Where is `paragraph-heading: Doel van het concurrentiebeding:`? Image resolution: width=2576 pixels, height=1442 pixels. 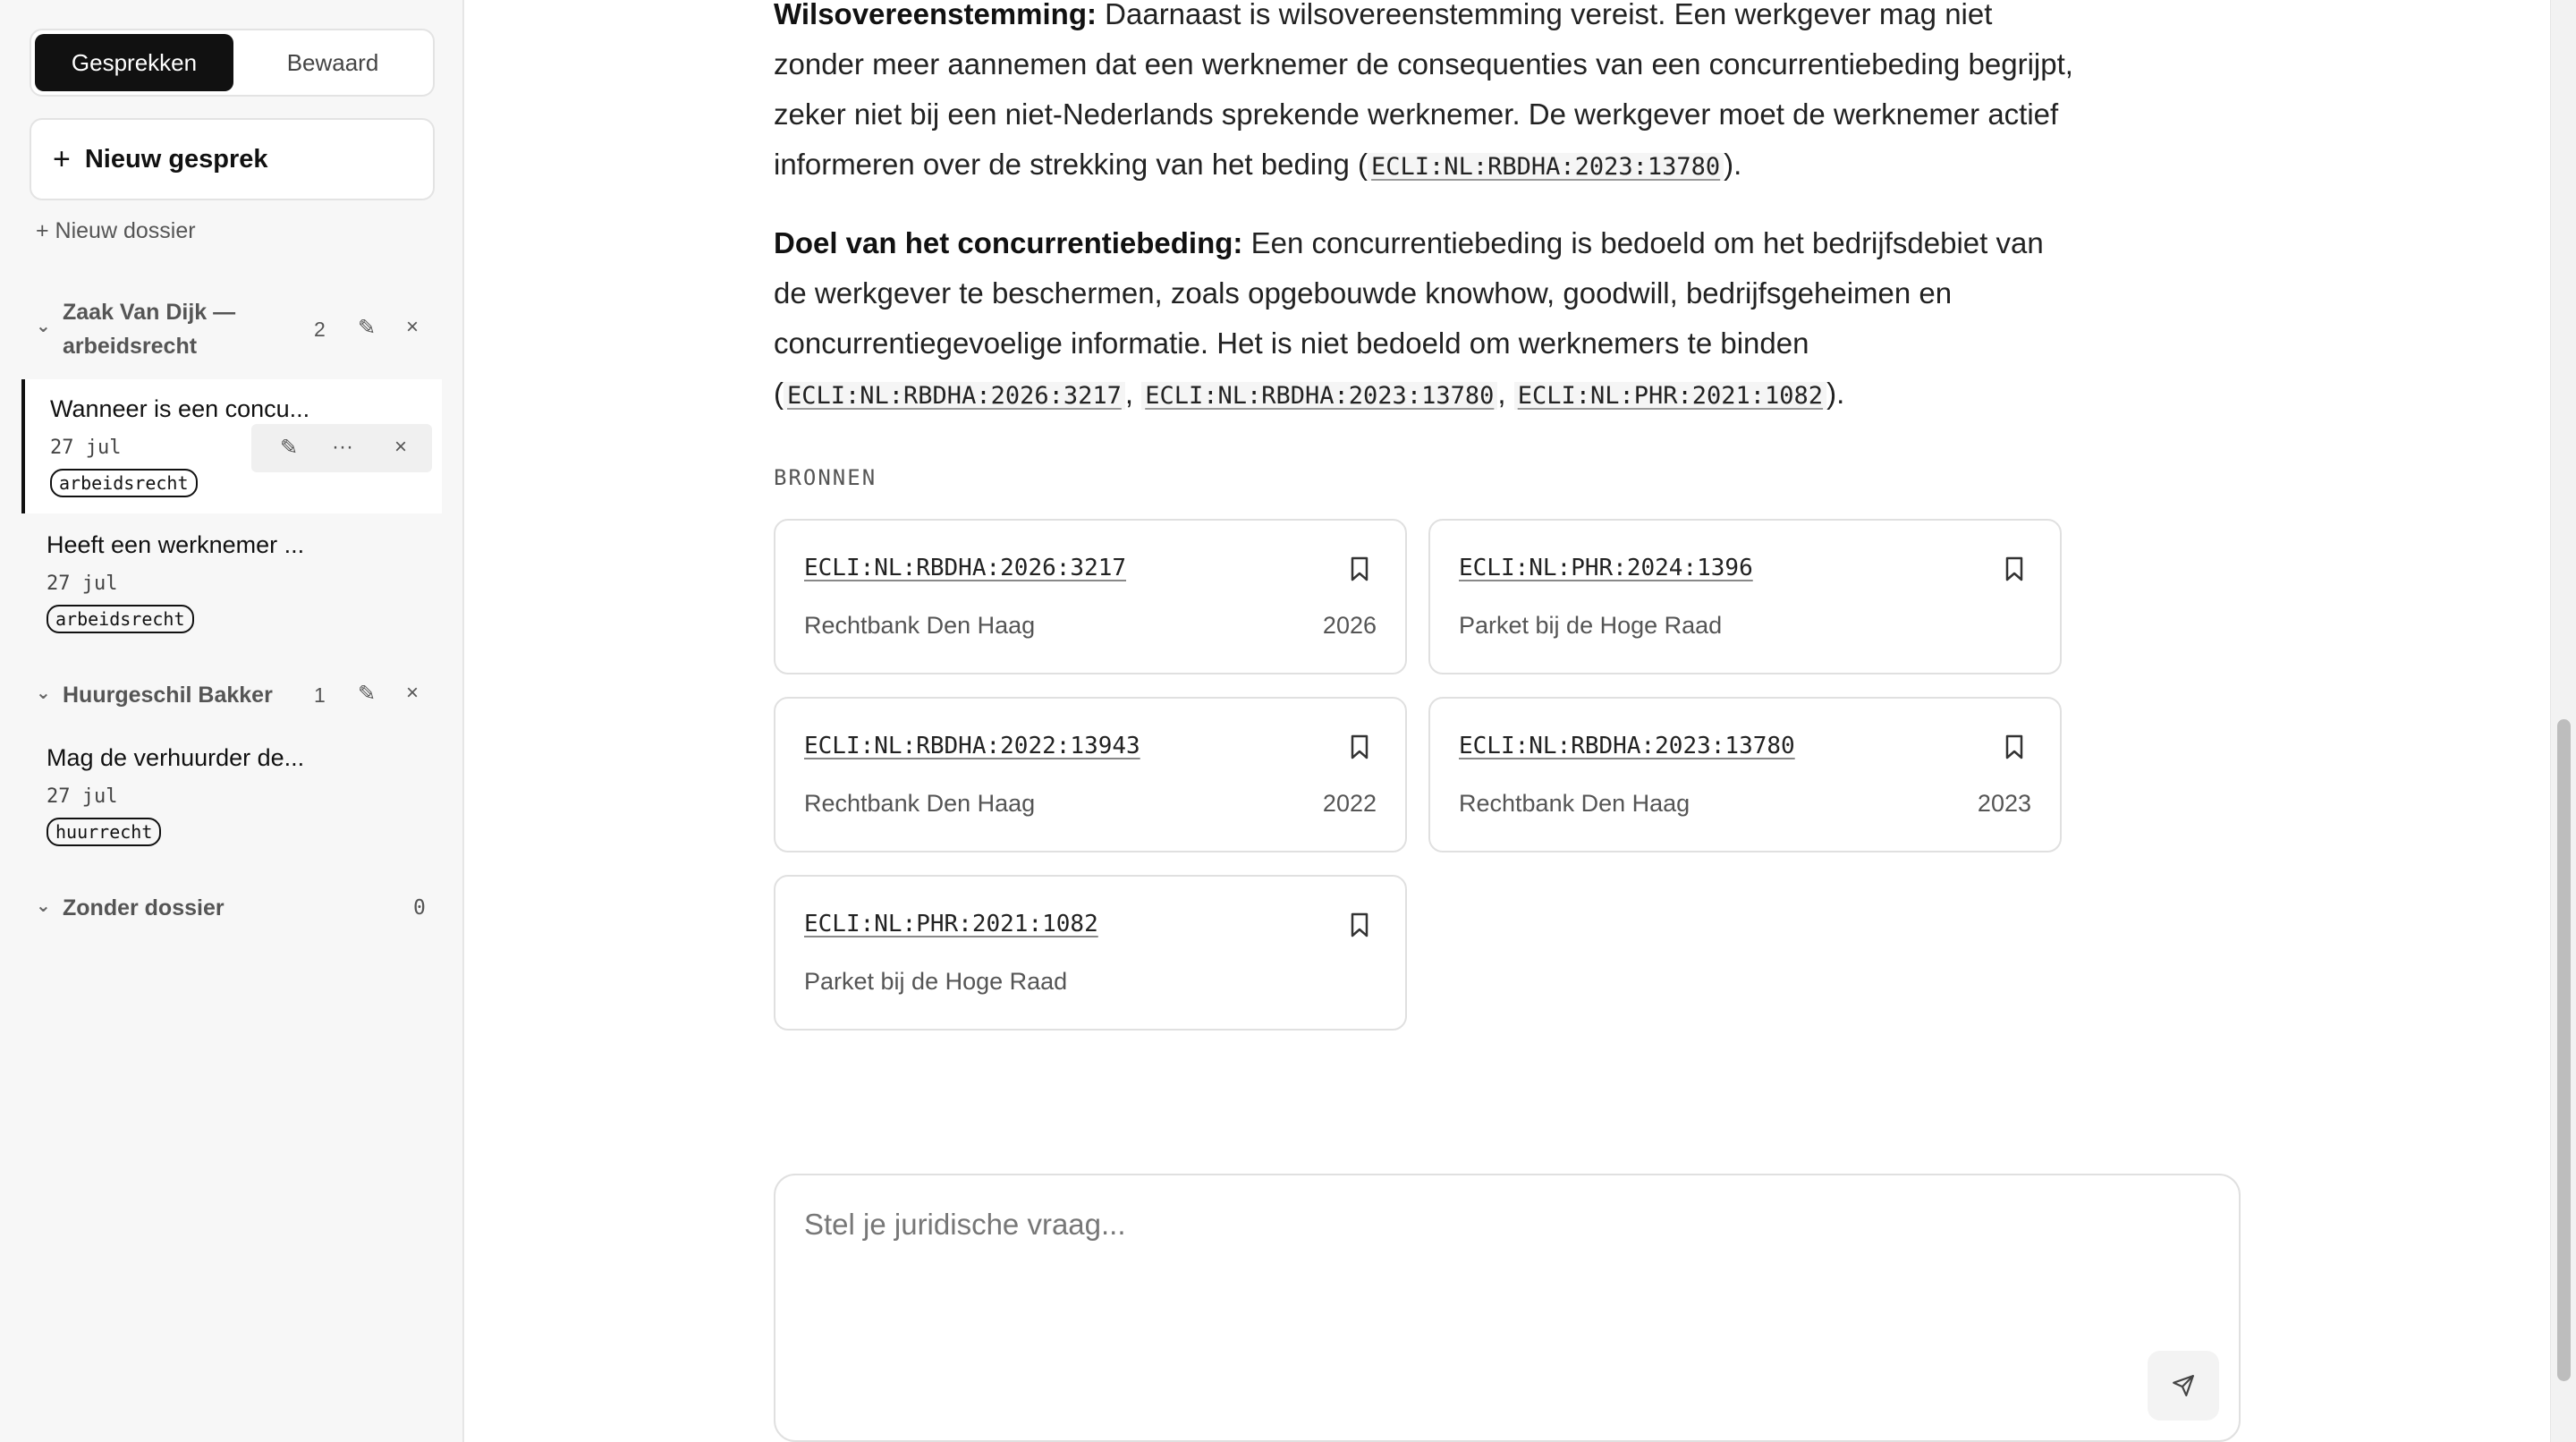
paragraph-heading: Doel van het concurrentiebeding: is located at coordinates (1008, 242).